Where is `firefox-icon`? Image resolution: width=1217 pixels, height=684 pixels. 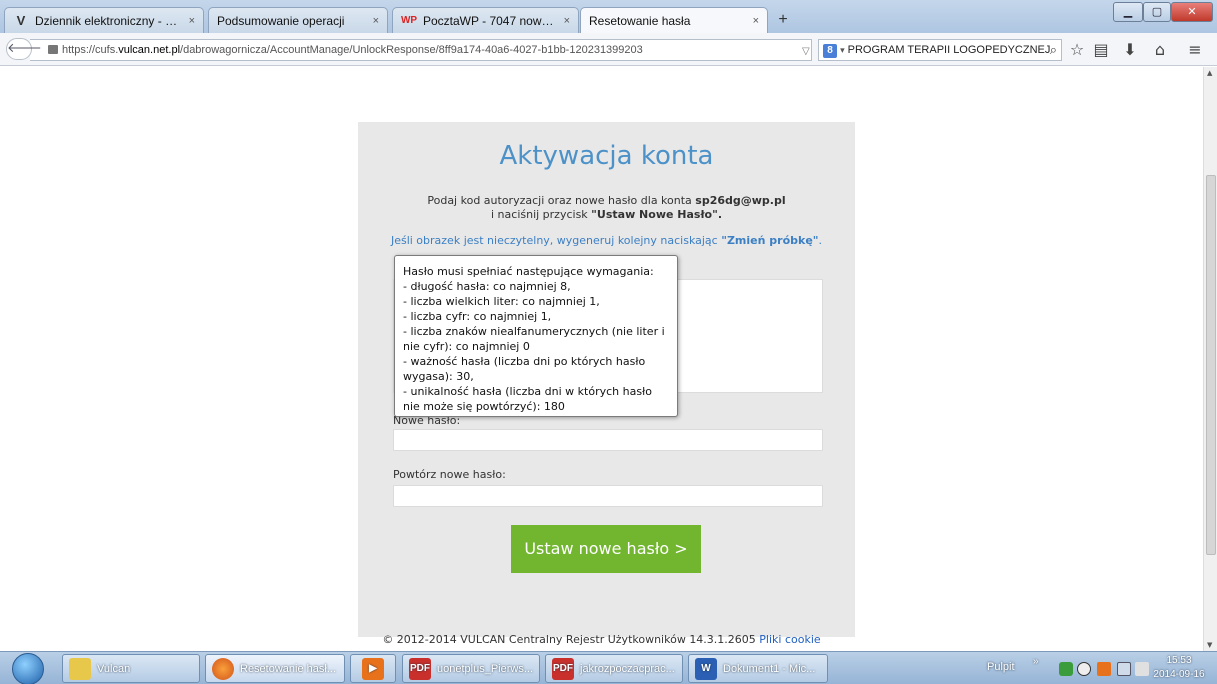
firefox-icon is located at coordinates (223, 668).